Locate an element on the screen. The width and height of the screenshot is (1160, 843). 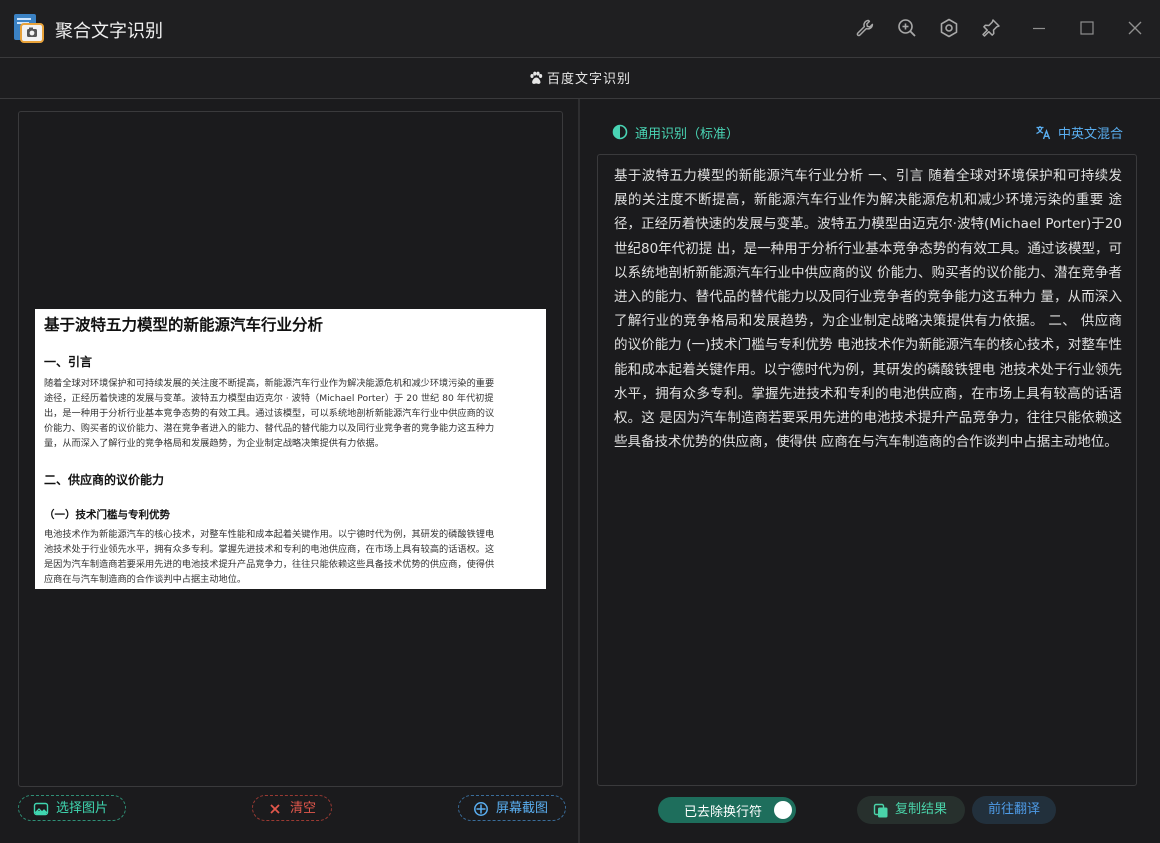
mode-icon is located at coordinates (620, 132).